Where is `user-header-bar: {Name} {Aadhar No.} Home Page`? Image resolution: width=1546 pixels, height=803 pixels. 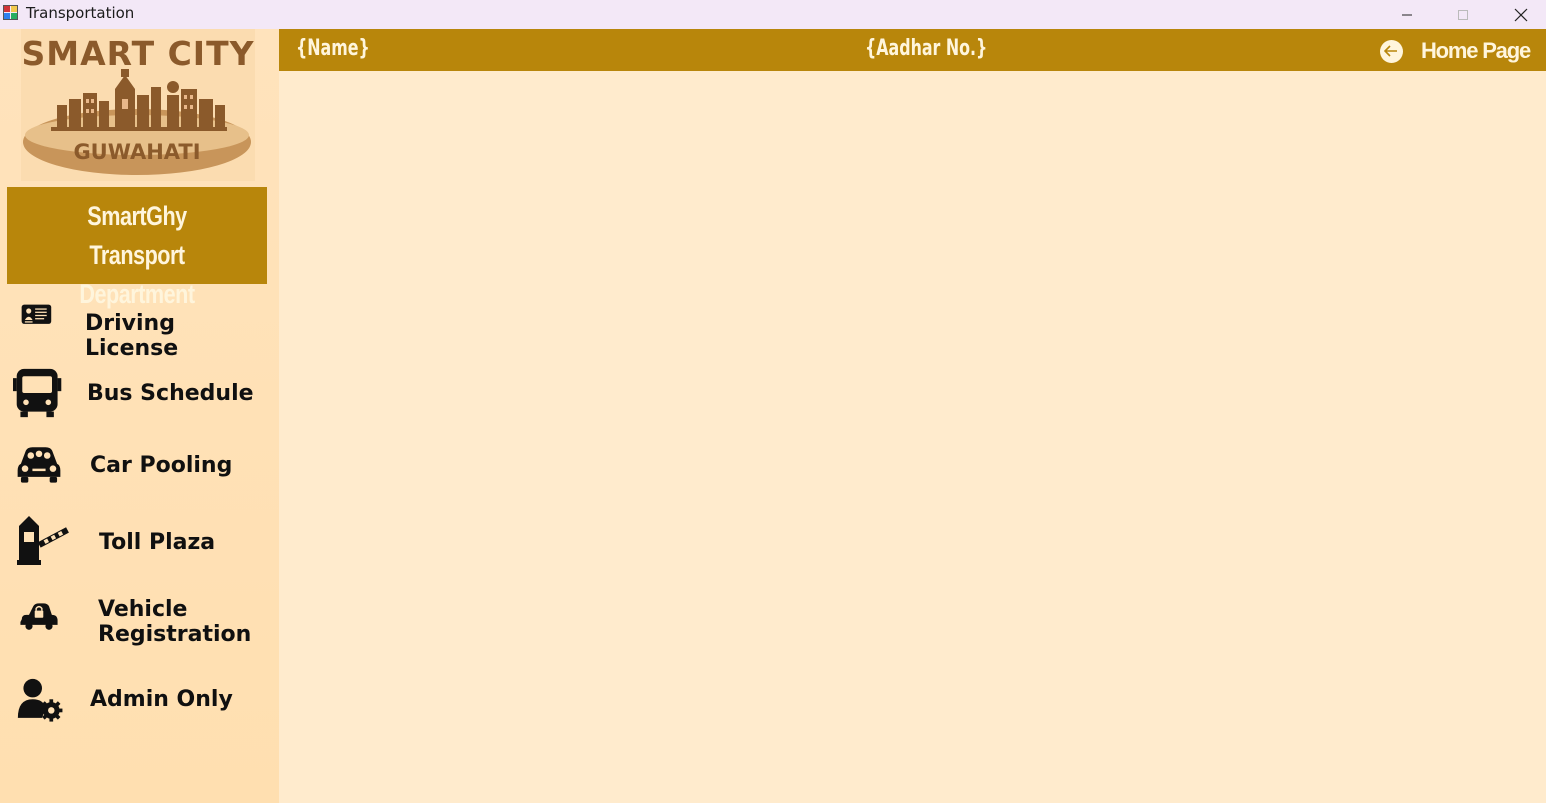
user-header-bar: {Name} {Aadhar No.} Home Page is located at coordinates (912, 50).